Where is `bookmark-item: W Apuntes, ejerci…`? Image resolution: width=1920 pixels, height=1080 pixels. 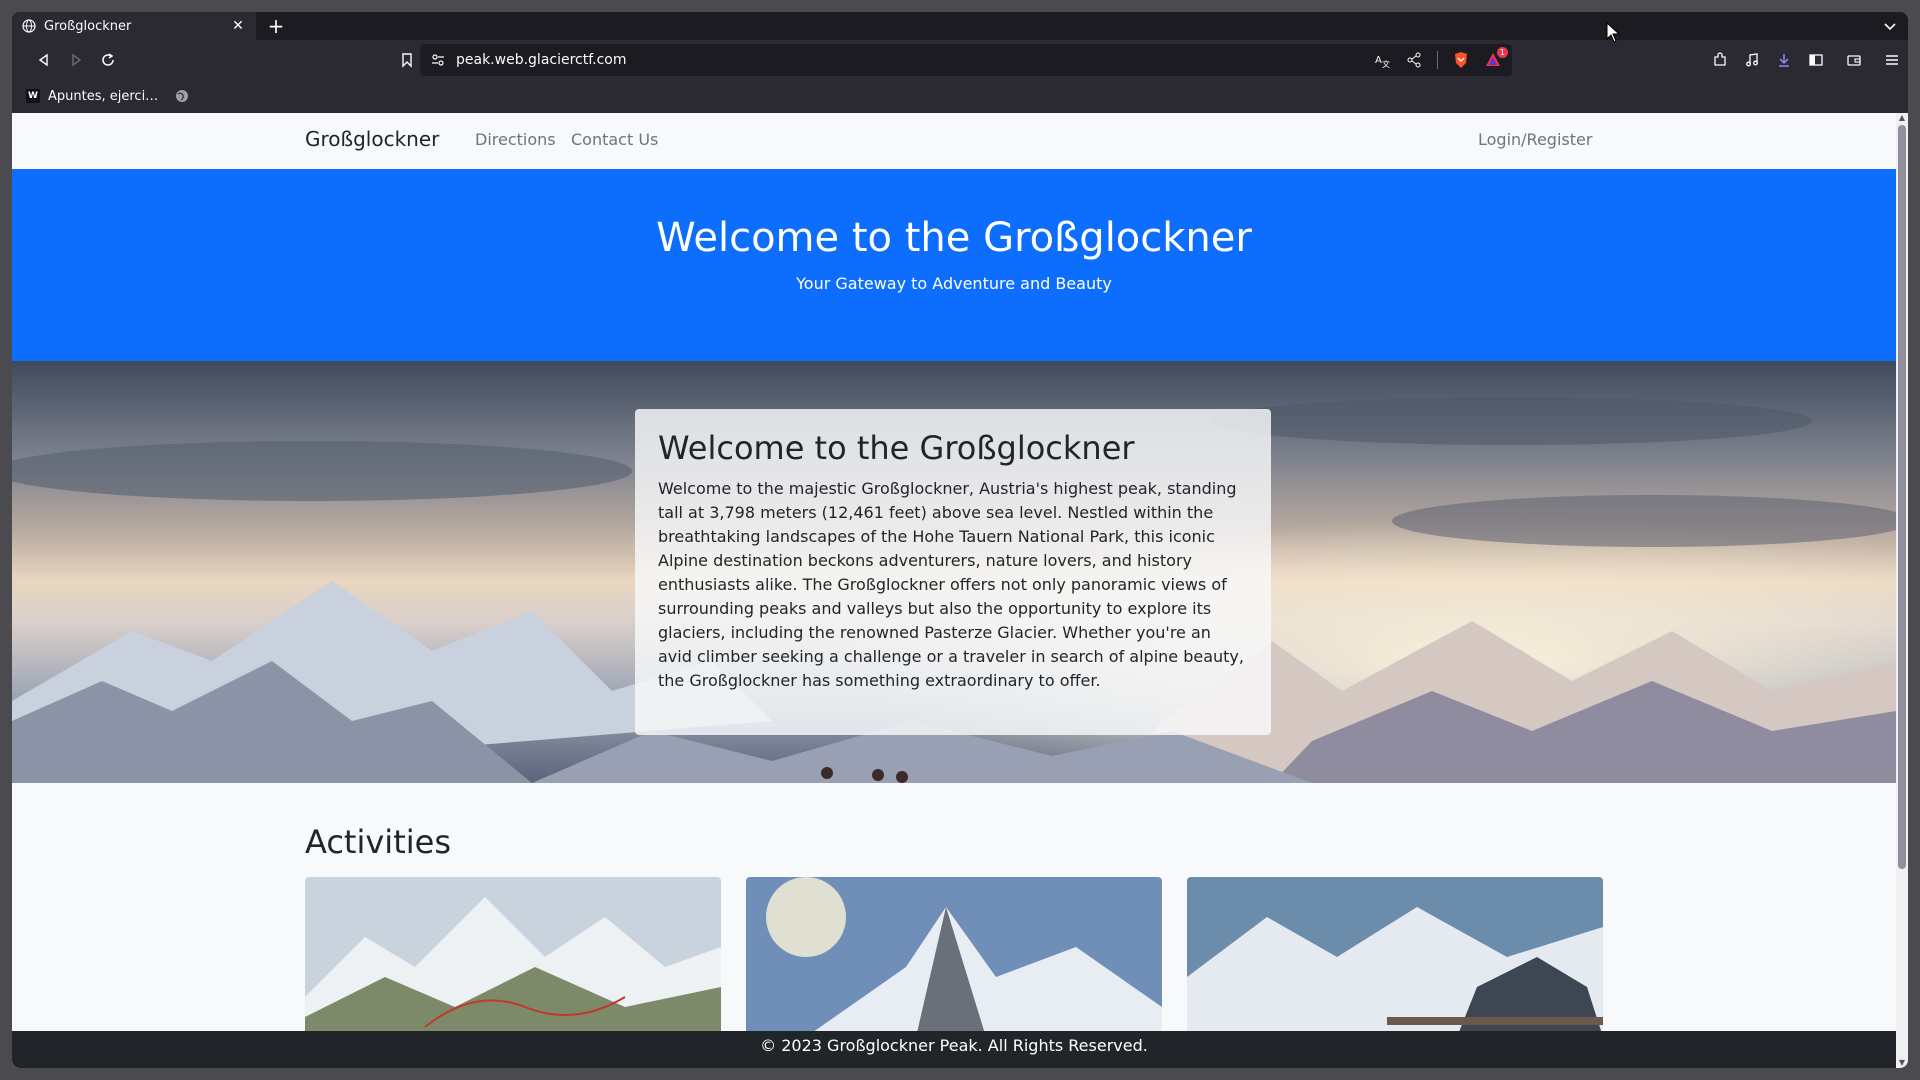 bookmark-item: W Apuntes, ejerci… is located at coordinates (92, 96).